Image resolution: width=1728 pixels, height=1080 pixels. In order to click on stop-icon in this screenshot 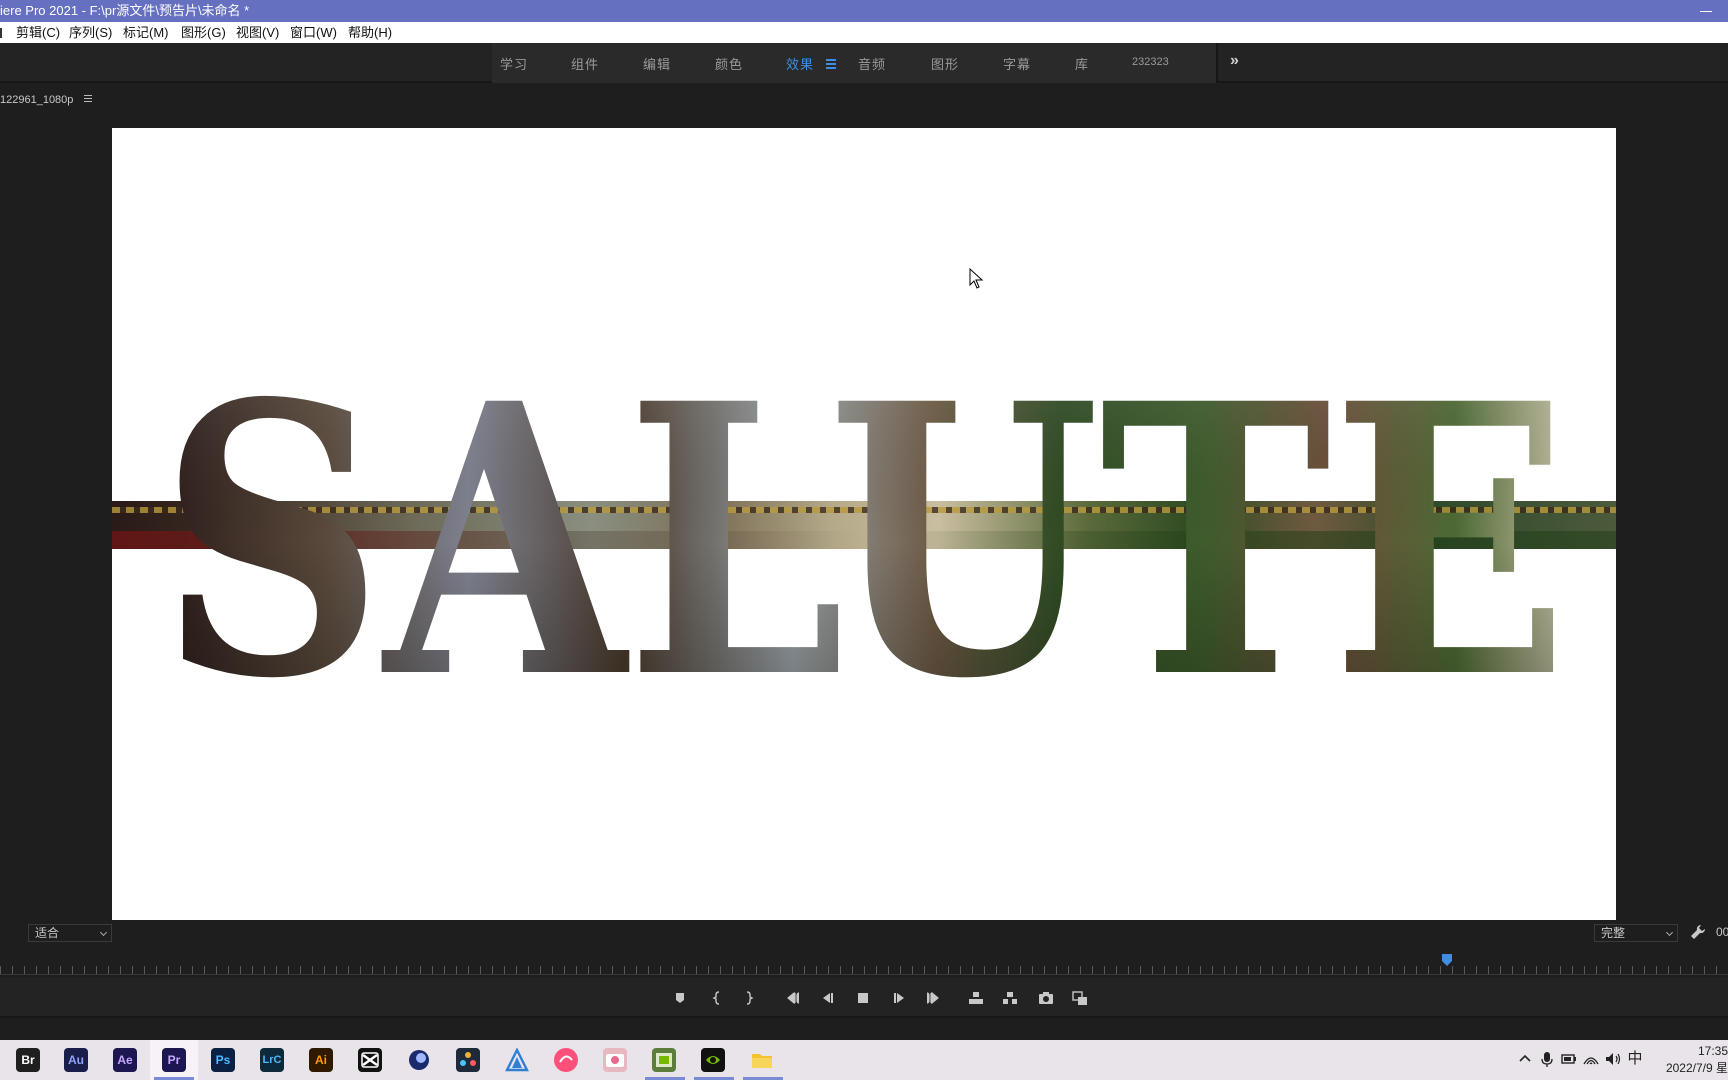, I will do `click(863, 998)`.